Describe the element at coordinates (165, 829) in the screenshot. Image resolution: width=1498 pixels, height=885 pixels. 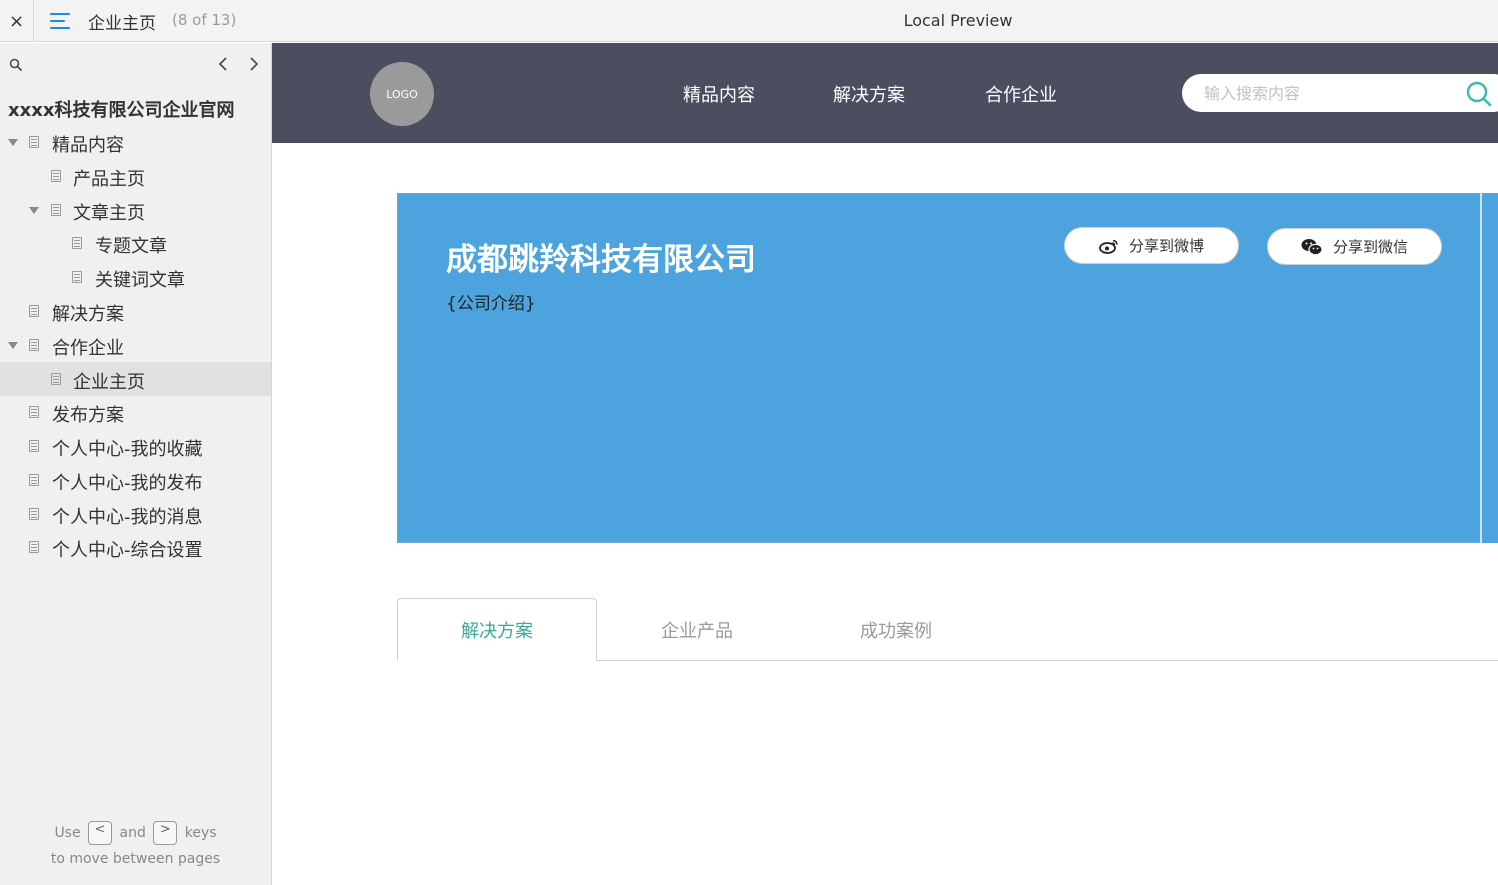
I see `next-key-label: >` at that location.